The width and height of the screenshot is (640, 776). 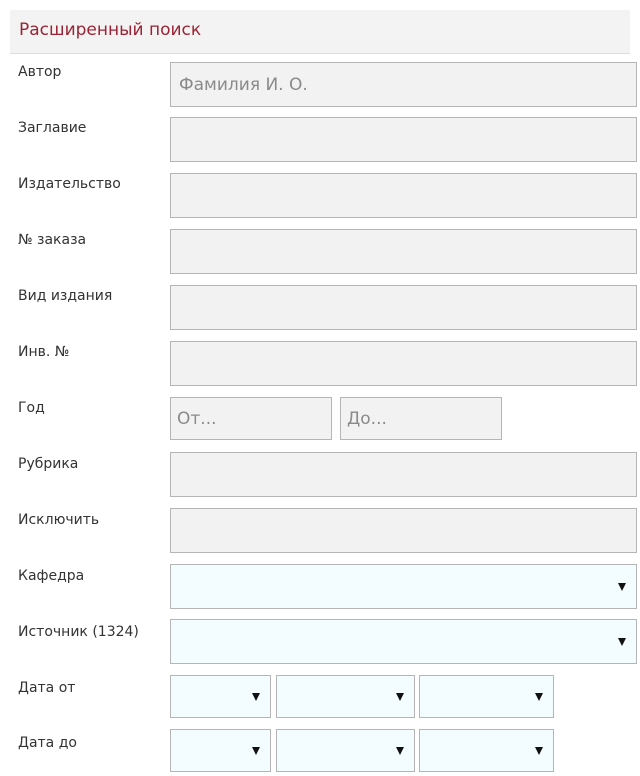 What do you see at coordinates (345, 696) in the screenshot?
I see `date-from-month-select` at bounding box center [345, 696].